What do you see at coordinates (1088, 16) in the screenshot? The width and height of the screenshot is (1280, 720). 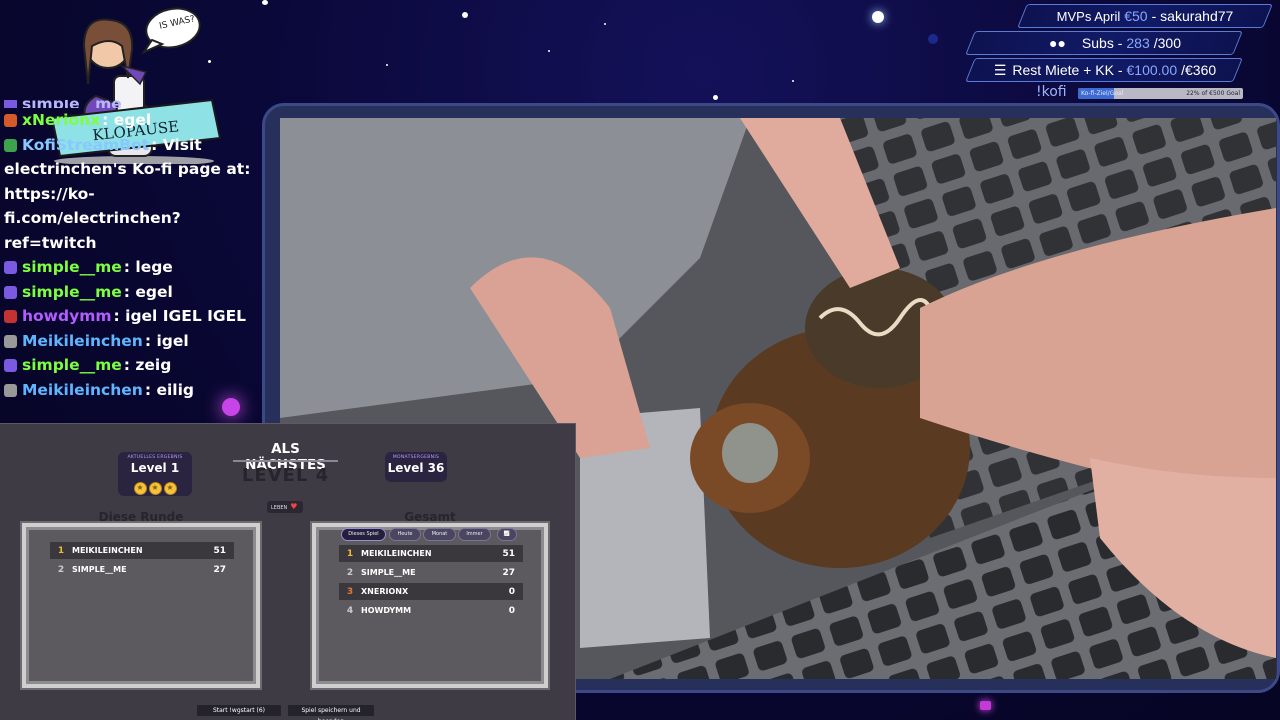 I see `mvp-label: MVPs April` at bounding box center [1088, 16].